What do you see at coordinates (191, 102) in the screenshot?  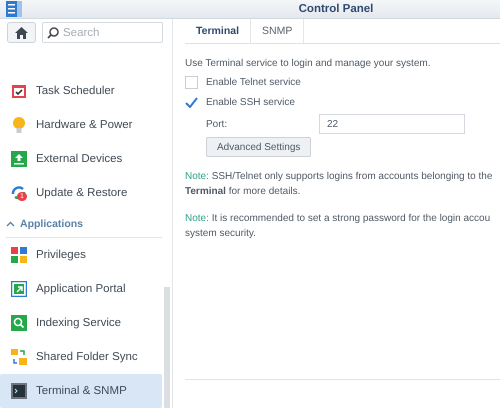 I see `checkbox` at bounding box center [191, 102].